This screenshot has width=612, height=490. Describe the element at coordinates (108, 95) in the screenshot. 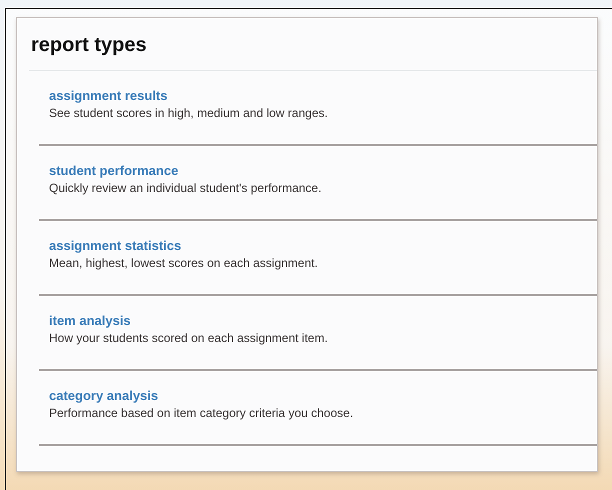

I see `report-link: assignment results` at that location.